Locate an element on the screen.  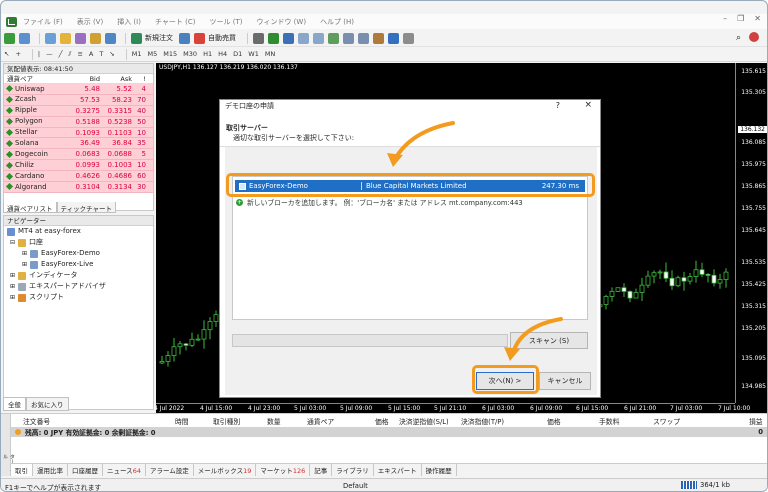
terminal-tab-label: 取引 is located at coordinates (21, 471).